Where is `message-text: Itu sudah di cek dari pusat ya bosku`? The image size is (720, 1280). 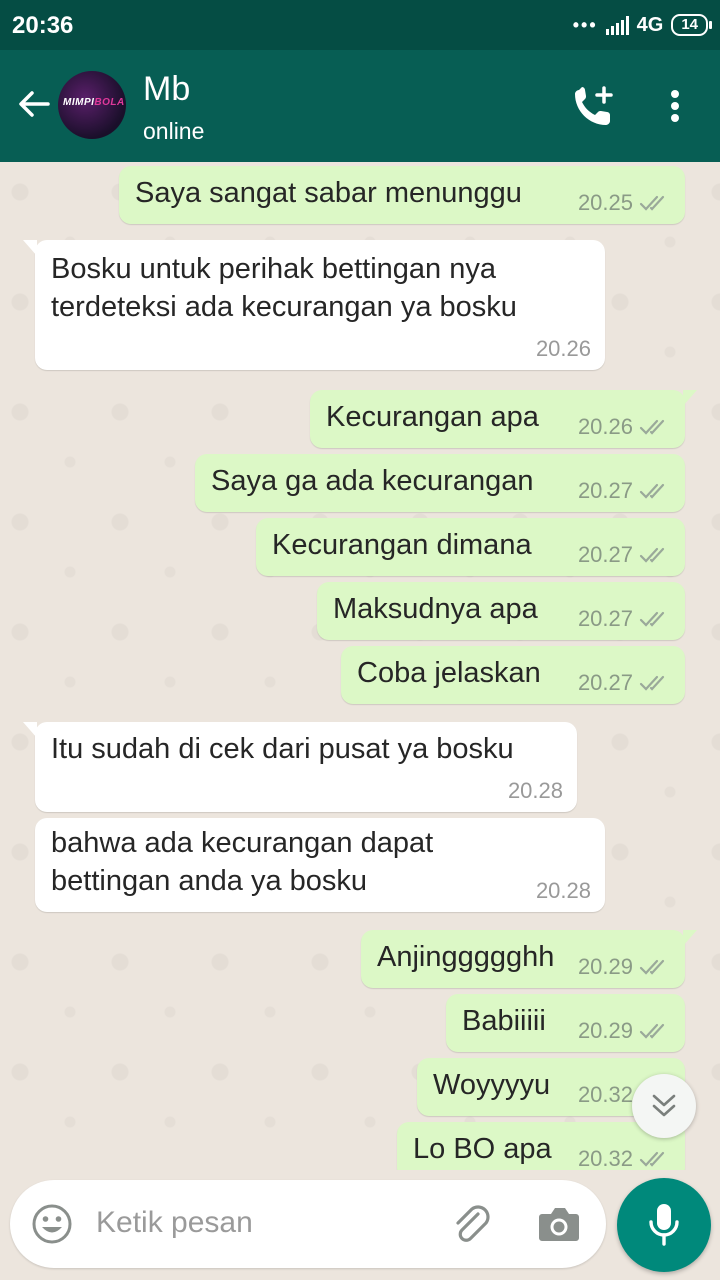
message-text: Itu sudah di cek dari pusat ya bosku is located at coordinates (282, 749).